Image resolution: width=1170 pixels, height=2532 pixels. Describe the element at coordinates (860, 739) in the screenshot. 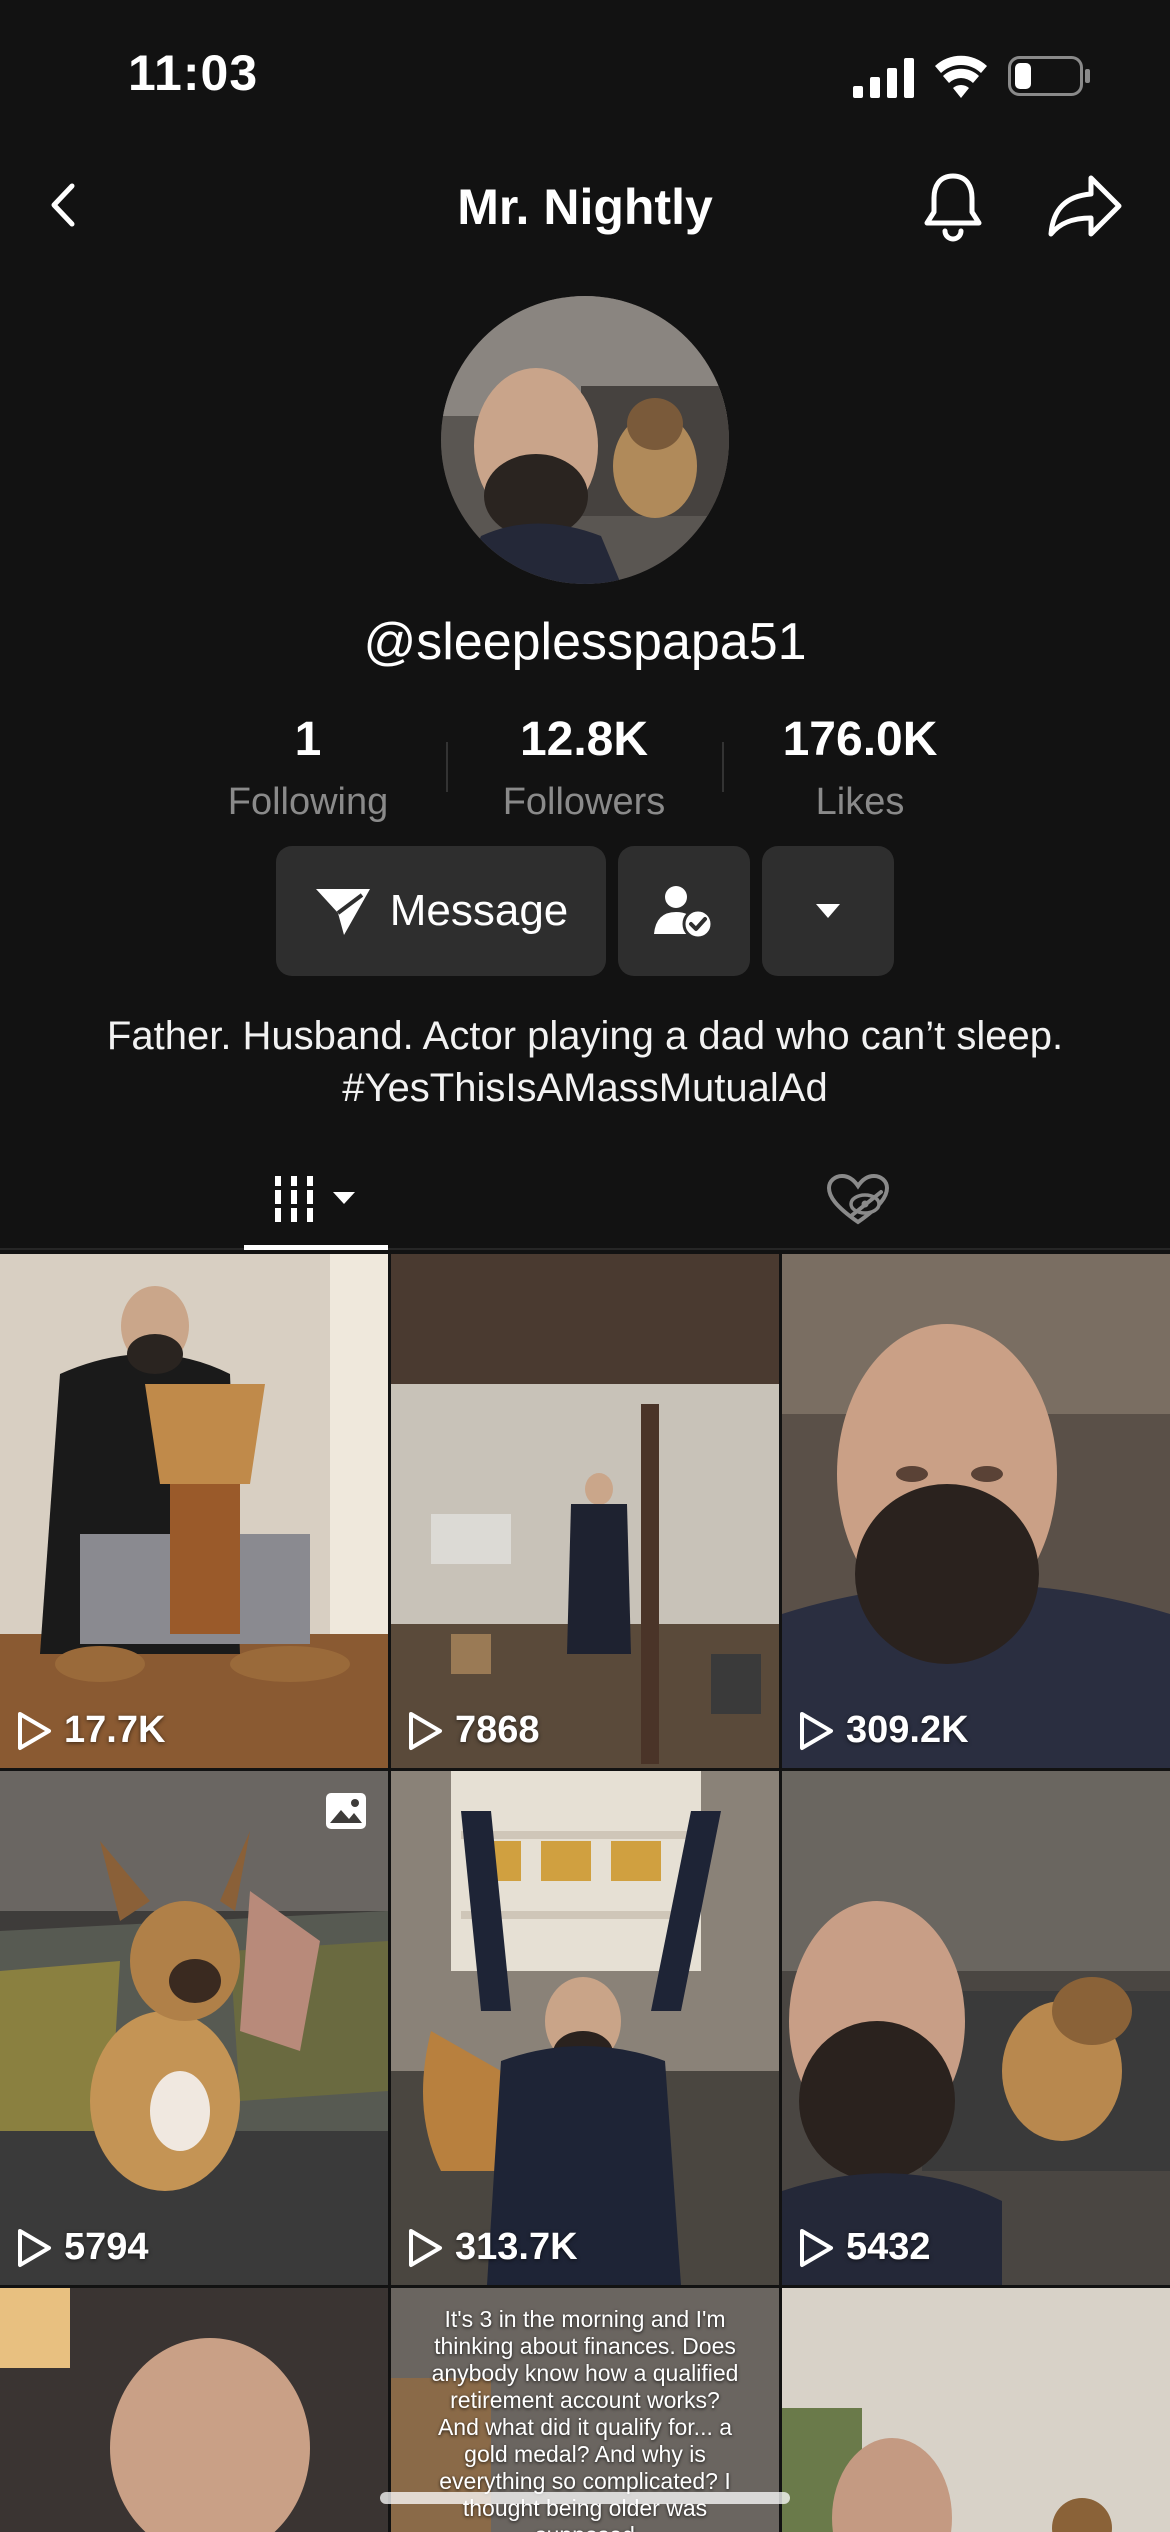

I see `stat-value: 176.0K` at that location.